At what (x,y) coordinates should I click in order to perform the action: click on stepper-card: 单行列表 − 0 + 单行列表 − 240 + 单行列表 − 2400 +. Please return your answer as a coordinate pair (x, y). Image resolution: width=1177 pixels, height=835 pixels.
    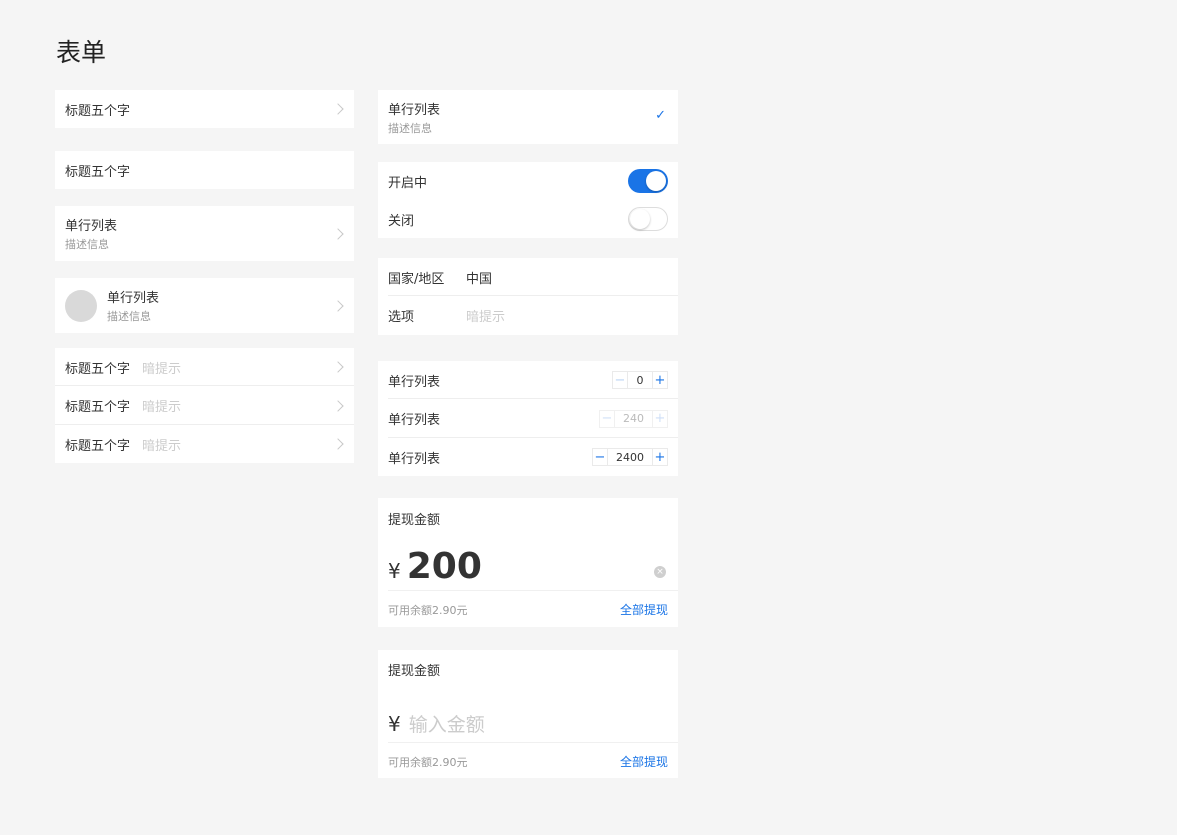
    Looking at the image, I should click on (528, 418).